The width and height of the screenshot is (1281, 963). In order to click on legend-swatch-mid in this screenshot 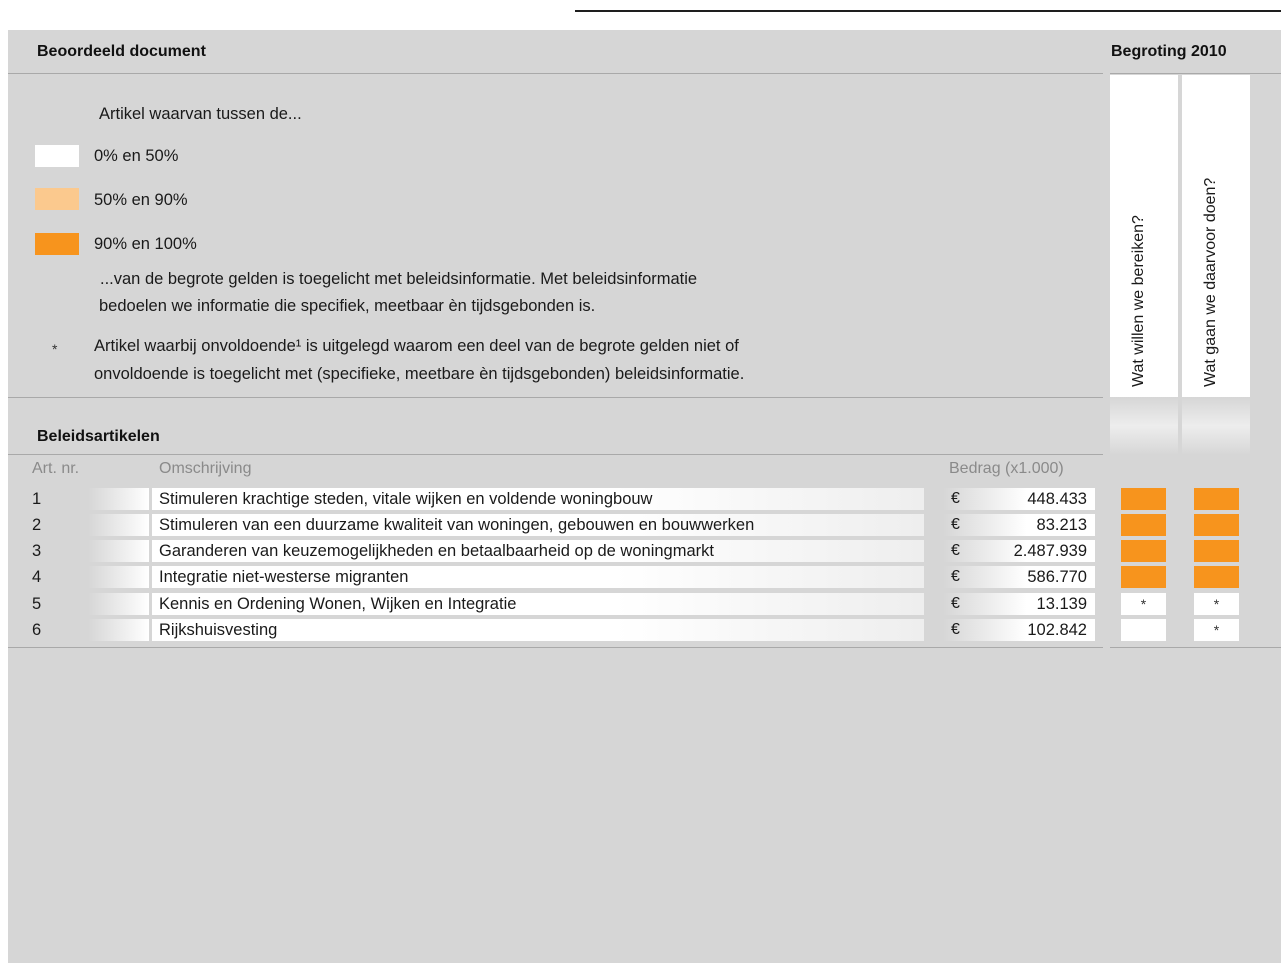, I will do `click(57, 199)`.